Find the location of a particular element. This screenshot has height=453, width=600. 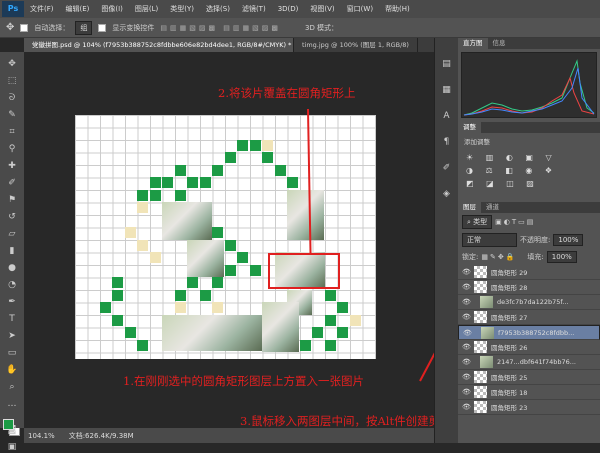

layer-row: 👁 圆角矩形 29 is located at coordinates (529, 272).